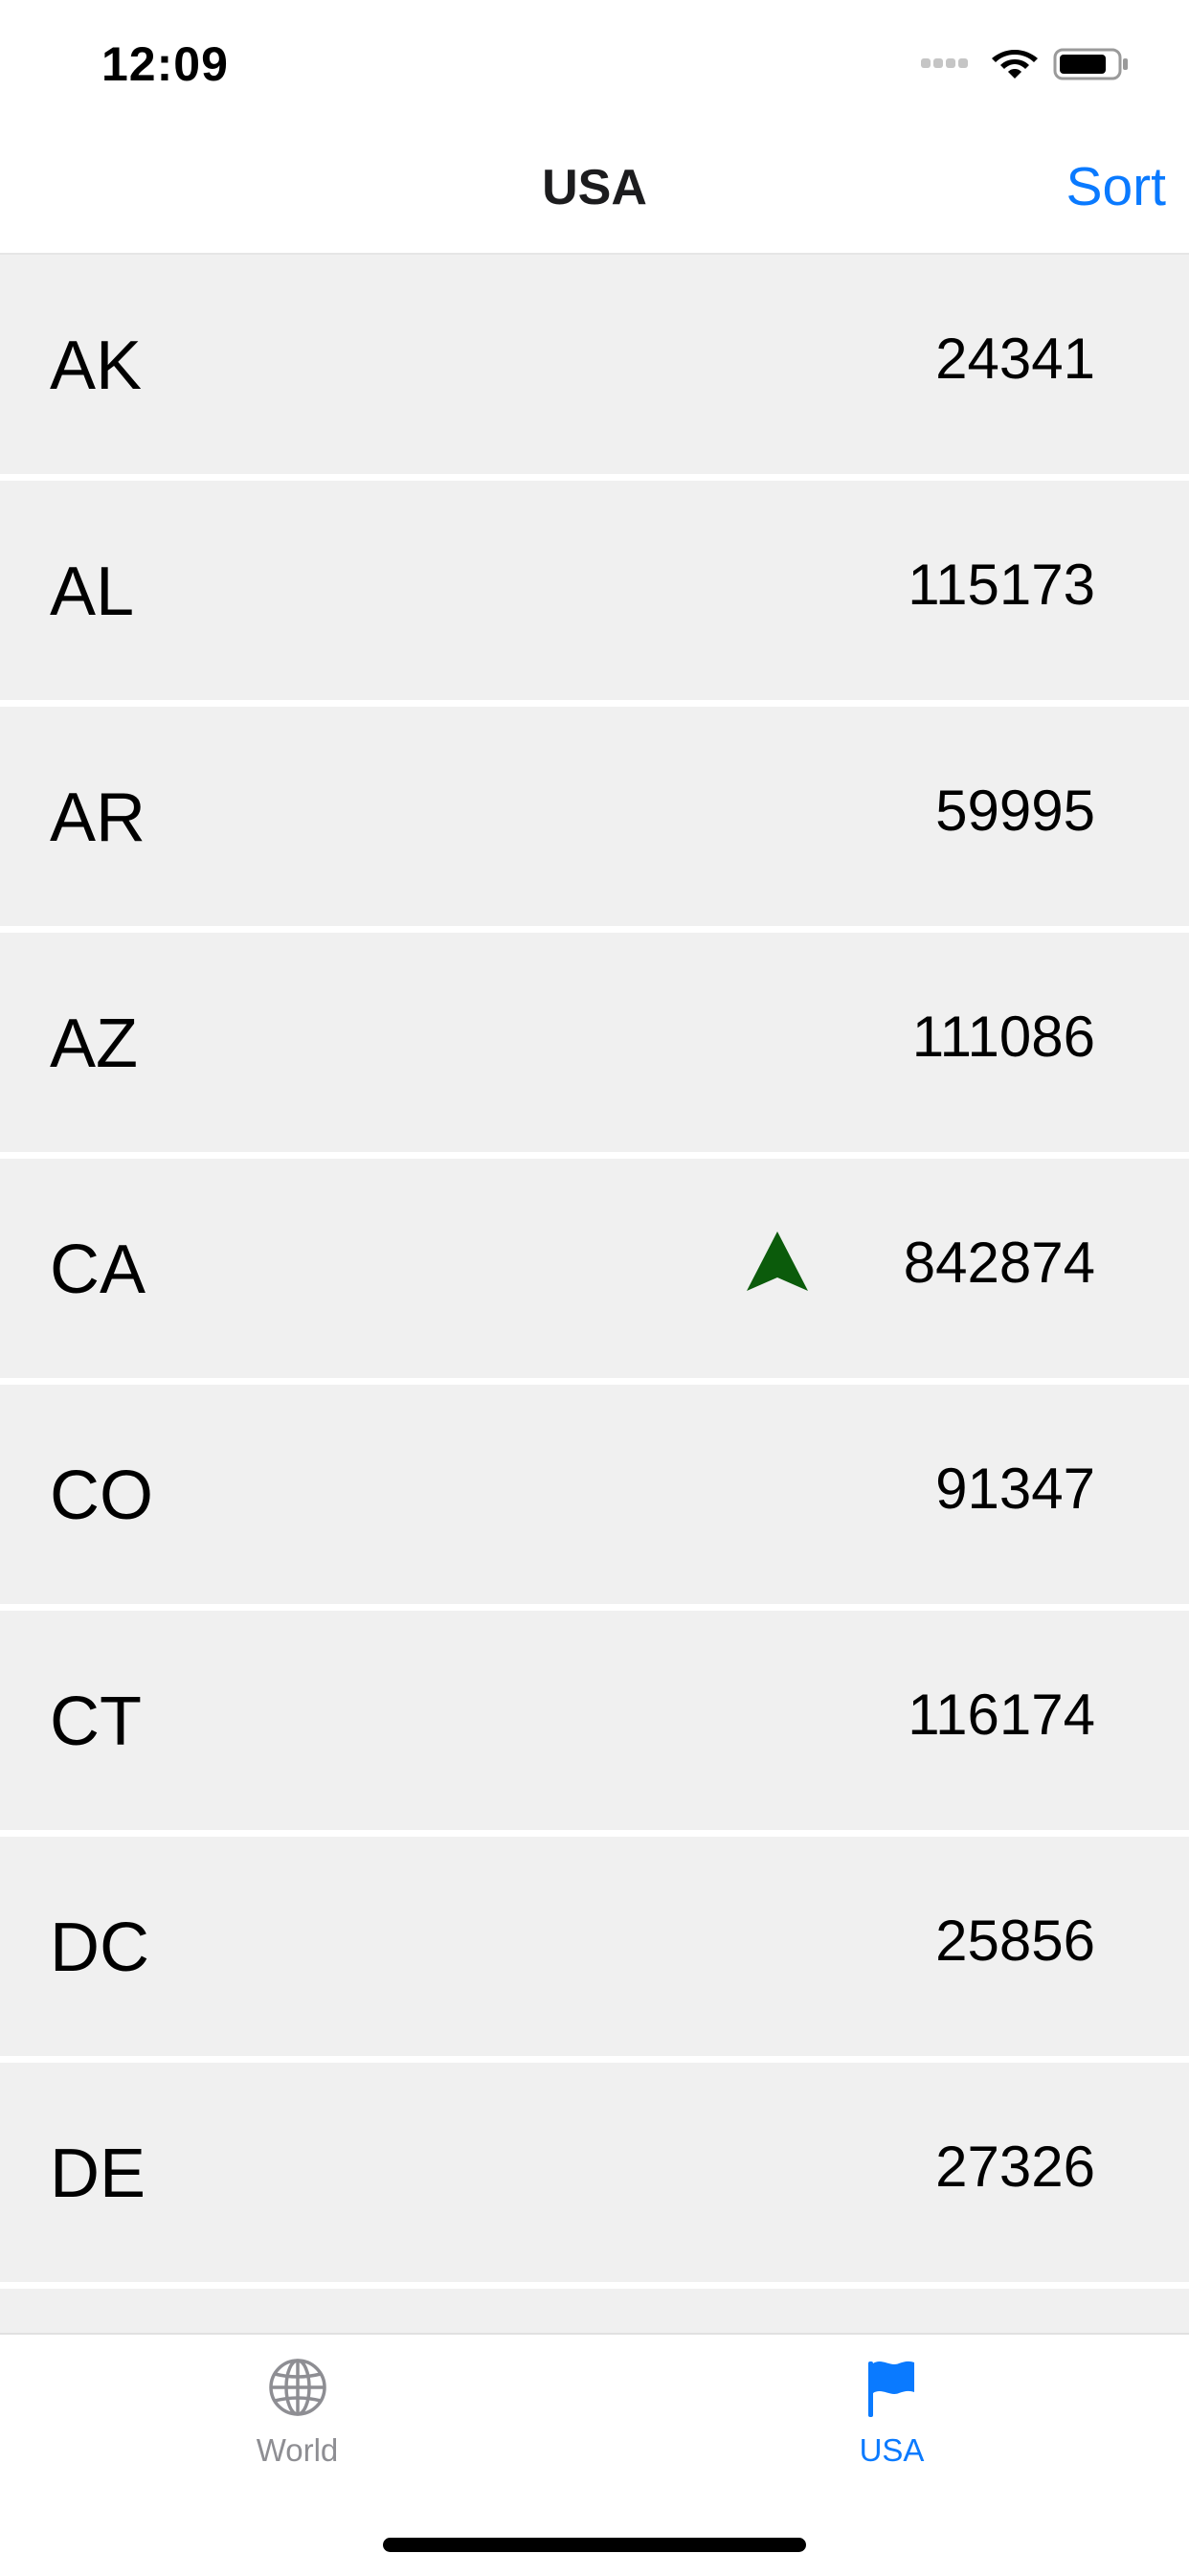 This screenshot has height=2576, width=1189. I want to click on list-item: AK 24341, so click(594, 364).